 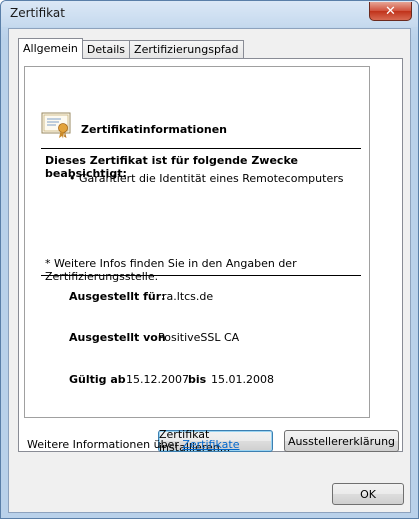 What do you see at coordinates (105, 444) in the screenshot?
I see `more-info-label: Weitere Informationen über` at bounding box center [105, 444].